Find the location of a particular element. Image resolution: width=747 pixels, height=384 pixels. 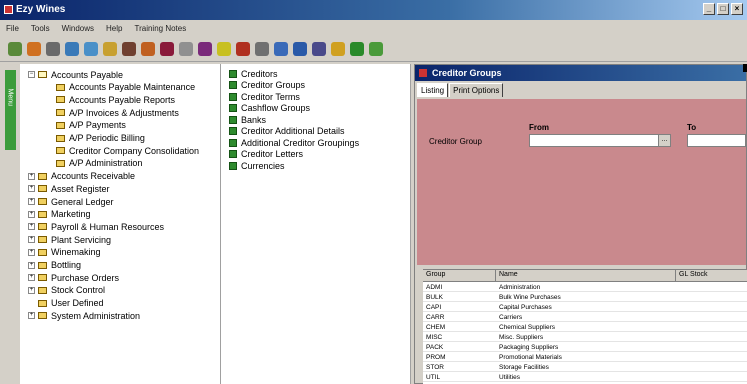

menu-windows: Windows is located at coordinates (78, 28).